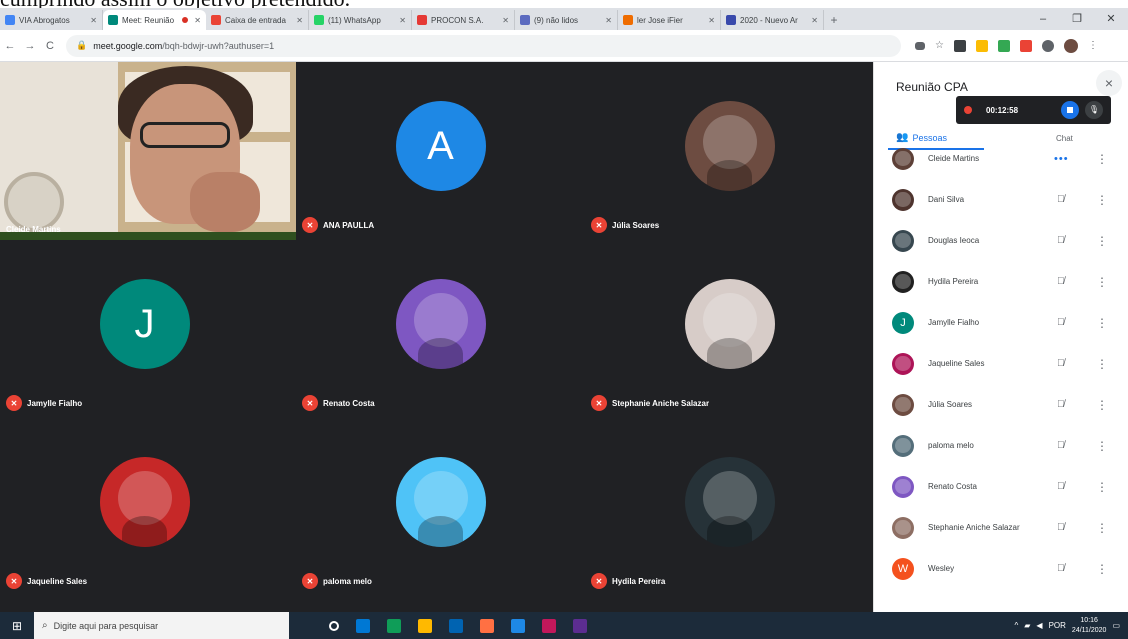 The width and height of the screenshot is (1128, 639). Describe the element at coordinates (1001, 486) in the screenshot. I see `participant-row: Renato Costa 🎙̸ ⋮` at that location.